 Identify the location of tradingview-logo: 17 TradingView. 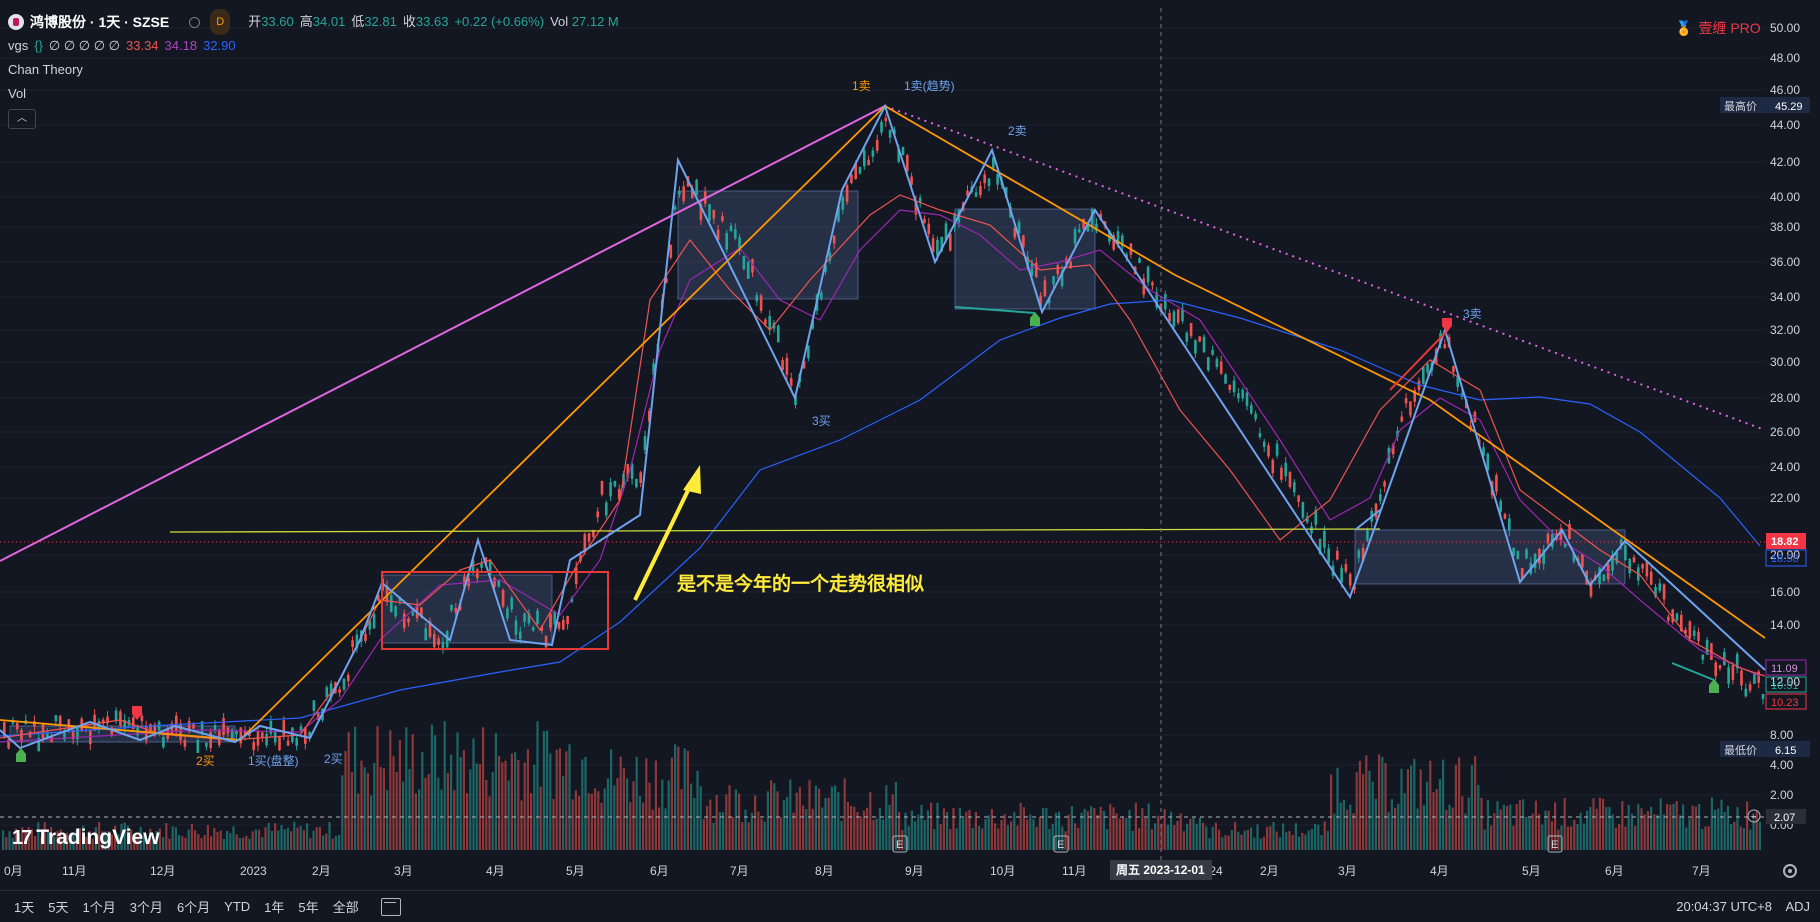
(86, 837).